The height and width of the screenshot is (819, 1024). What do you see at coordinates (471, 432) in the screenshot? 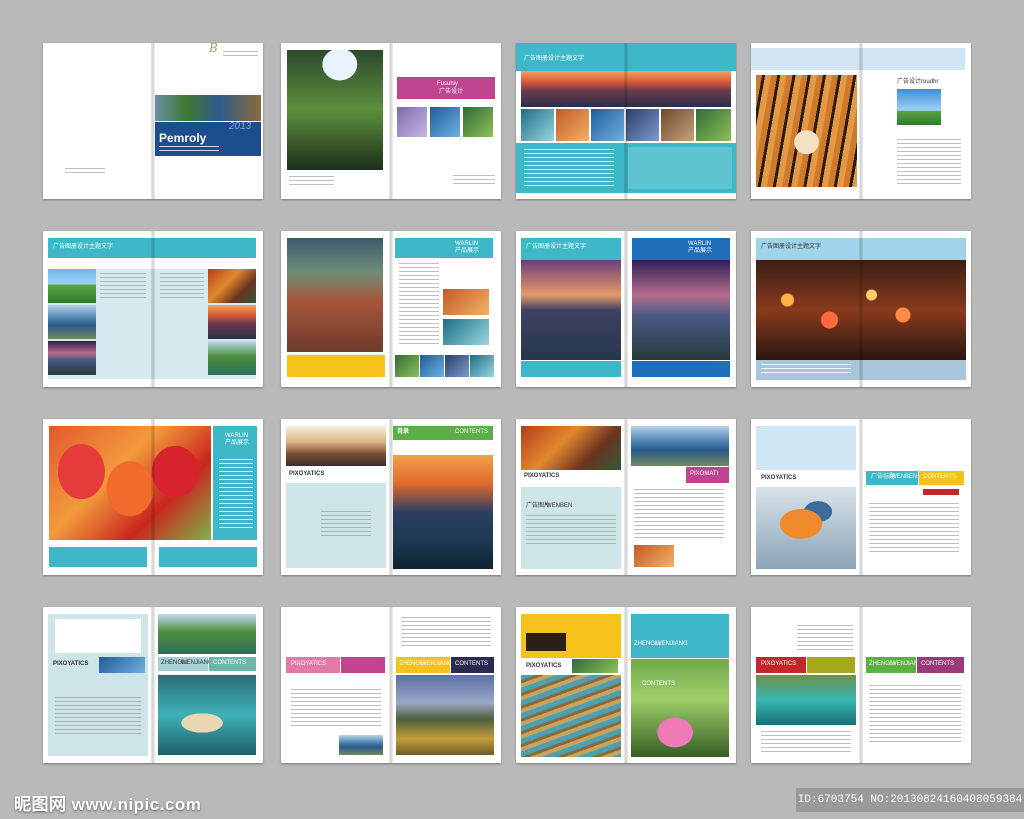
I see `contents-label: CONTENTS` at bounding box center [471, 432].